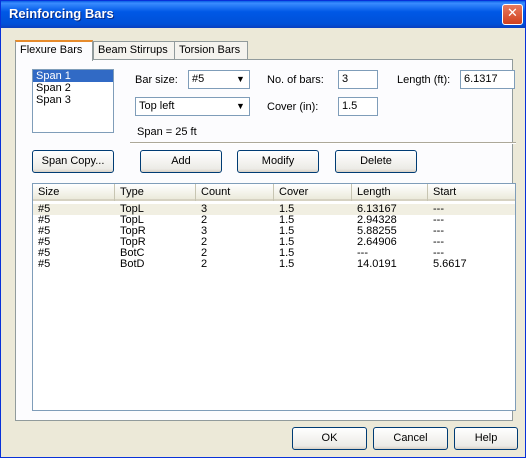 This screenshot has height=458, width=526. What do you see at coordinates (377, 264) in the screenshot?
I see `cell-length: 14.0191` at bounding box center [377, 264].